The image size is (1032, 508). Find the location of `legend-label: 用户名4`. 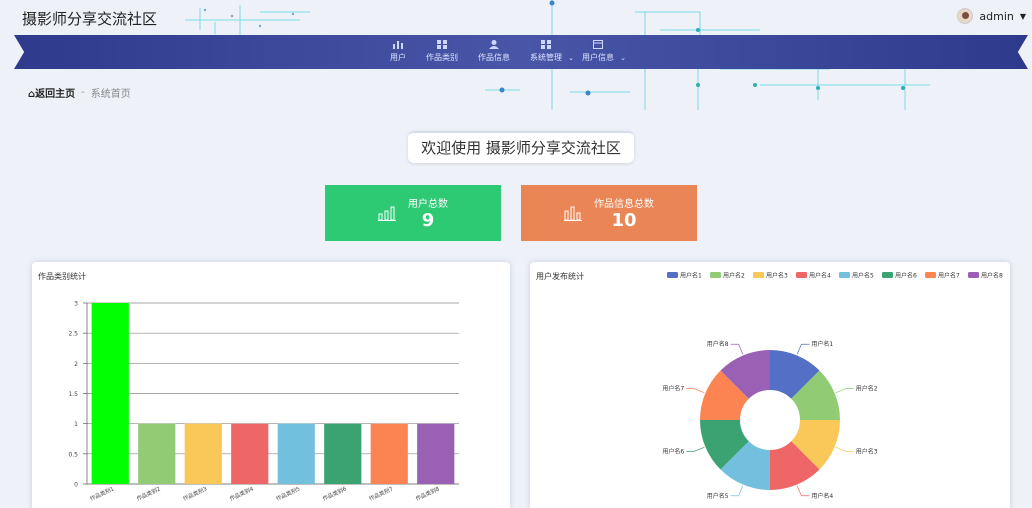

legend-label: 用户名4 is located at coordinates (820, 276).